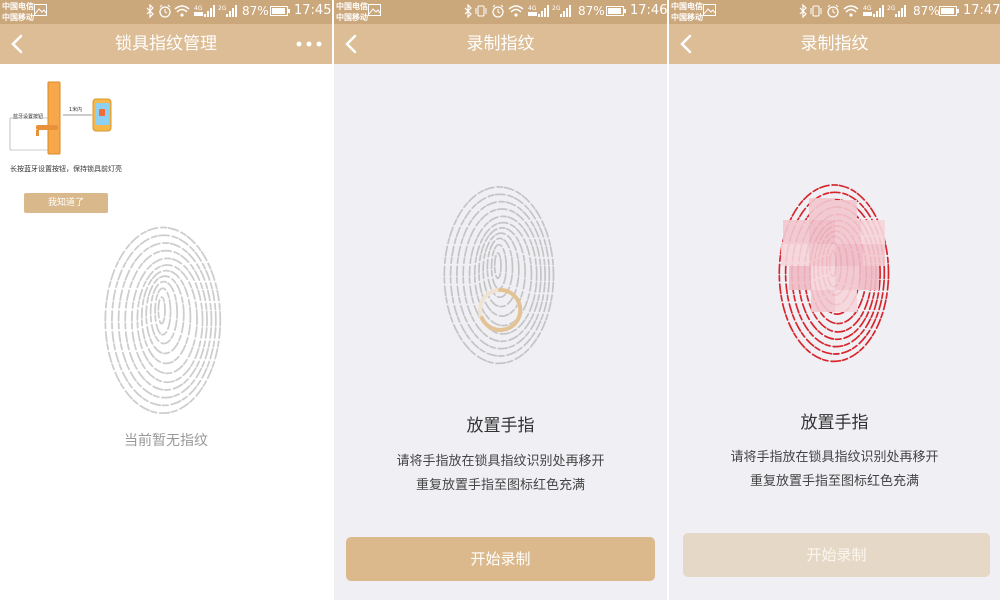 The image size is (1000, 600). I want to click on clock: 17:45, so click(313, 10).